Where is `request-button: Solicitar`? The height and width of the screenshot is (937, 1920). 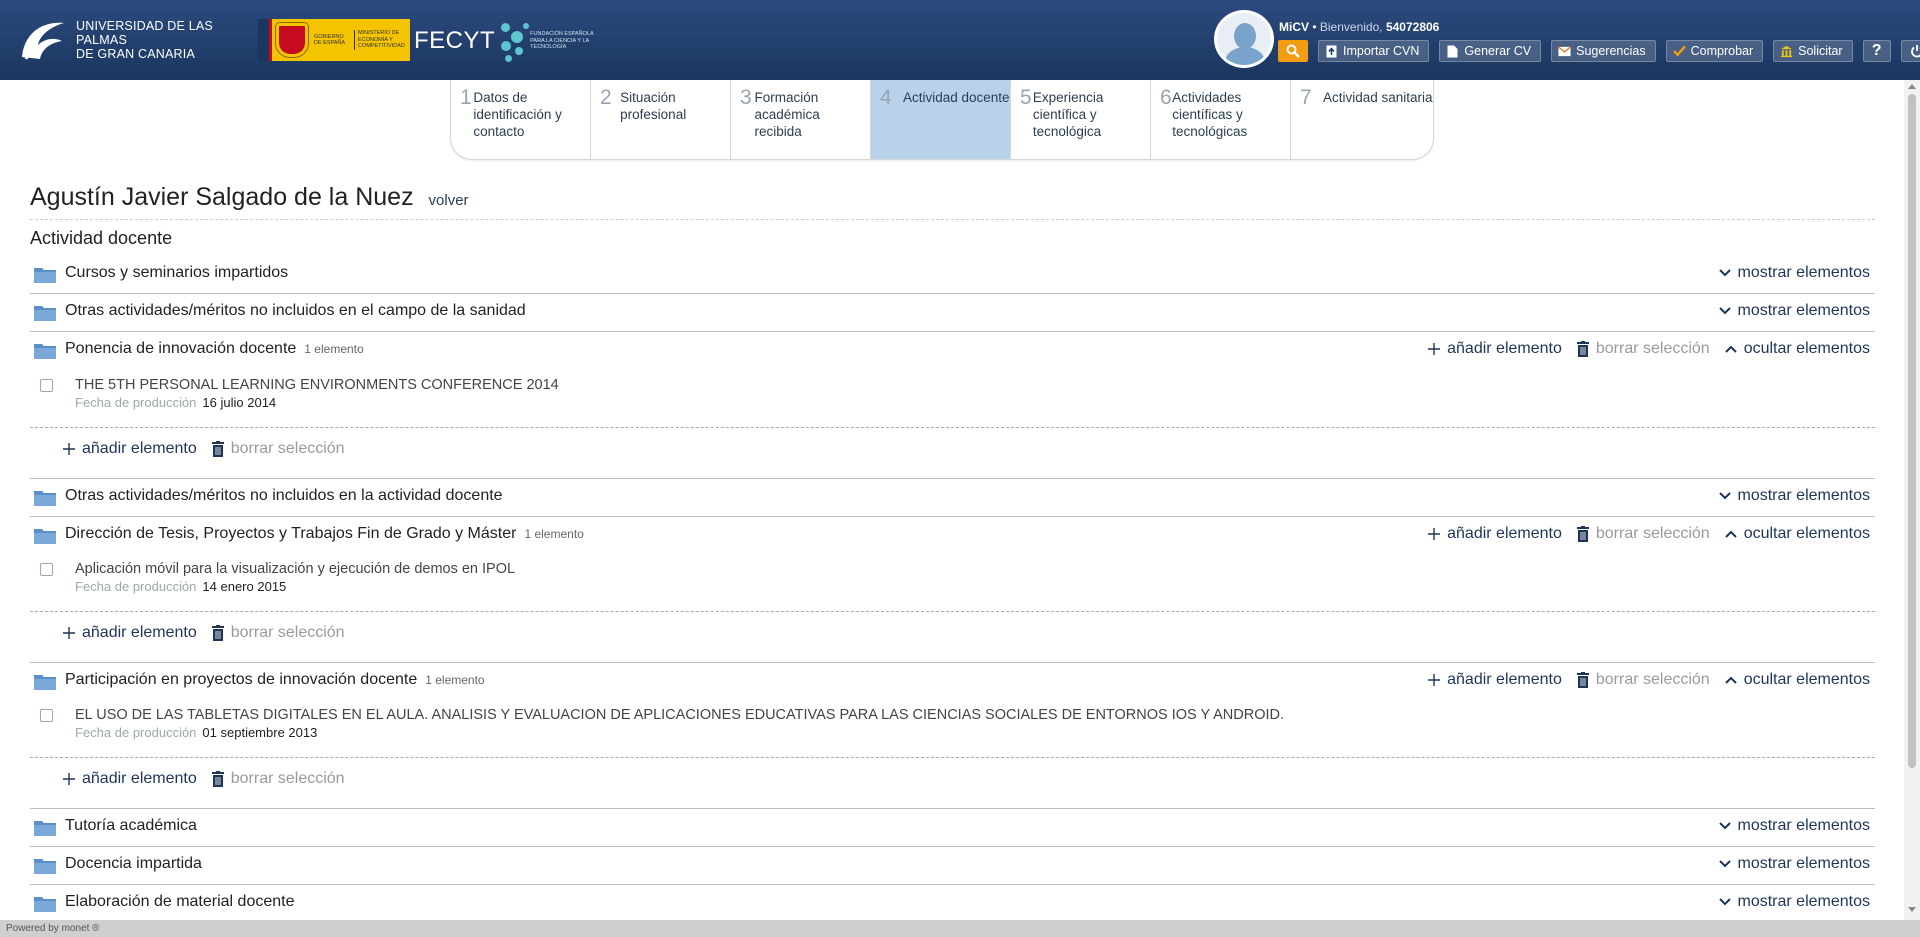
request-button: Solicitar is located at coordinates (1813, 51).